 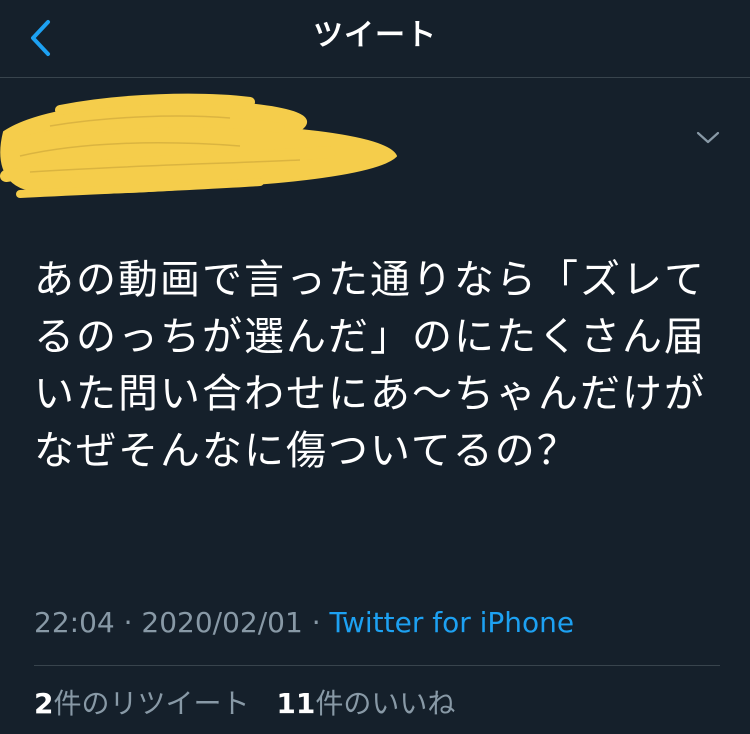 I want to click on likes-stat: 11件のいいね, so click(x=365, y=703).